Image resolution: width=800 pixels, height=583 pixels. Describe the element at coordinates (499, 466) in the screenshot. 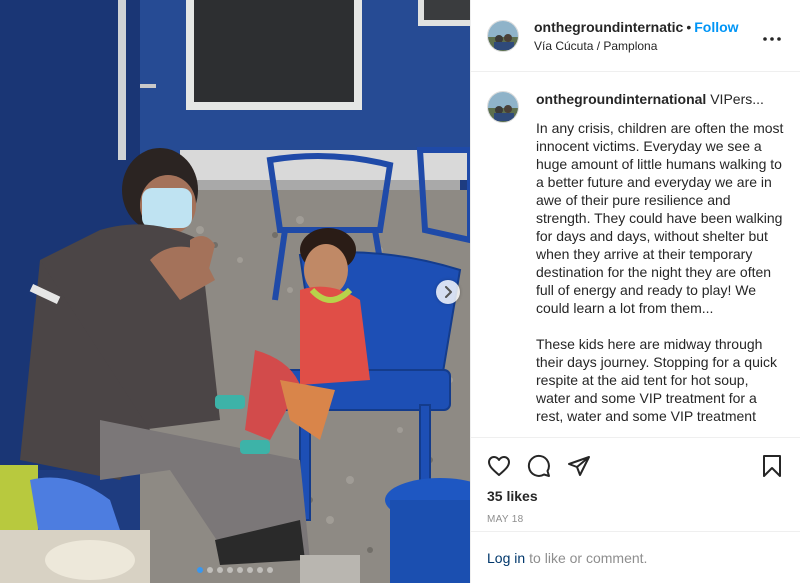

I see `heart-icon` at that location.